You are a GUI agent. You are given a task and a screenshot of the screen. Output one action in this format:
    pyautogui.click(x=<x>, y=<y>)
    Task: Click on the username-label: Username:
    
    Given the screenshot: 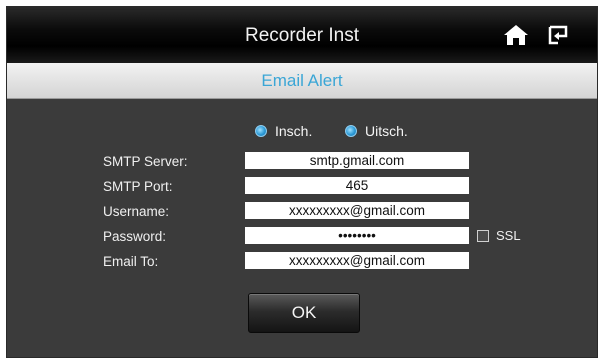 What is the action you would take?
    pyautogui.click(x=136, y=211)
    